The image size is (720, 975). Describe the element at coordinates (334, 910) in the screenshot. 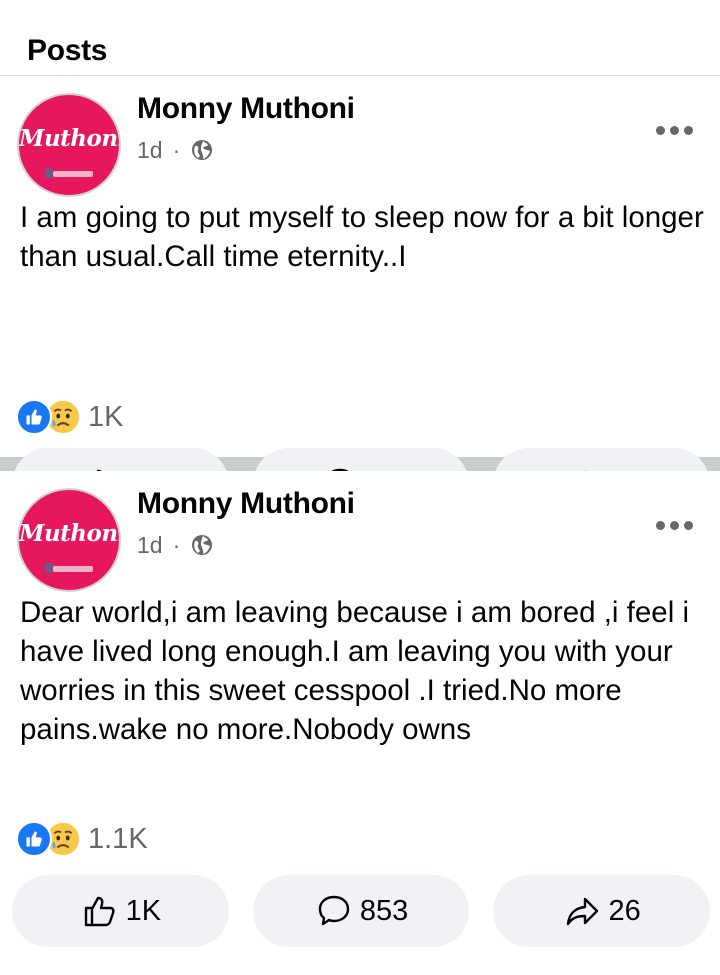

I see `comment-icon` at that location.